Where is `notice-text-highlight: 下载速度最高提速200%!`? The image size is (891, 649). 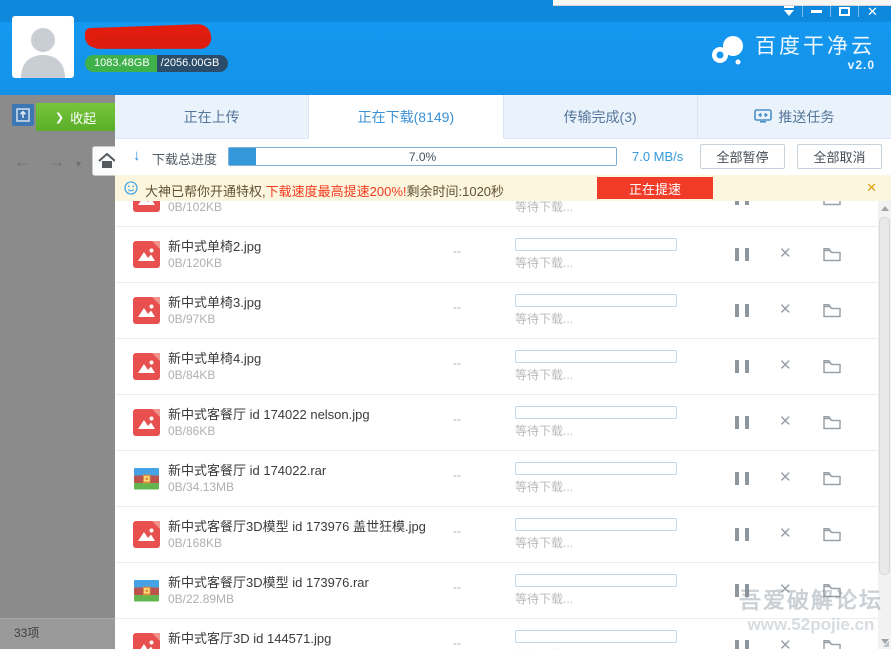
notice-text-highlight: 下载速度最高提速200%! is located at coordinates (336, 191).